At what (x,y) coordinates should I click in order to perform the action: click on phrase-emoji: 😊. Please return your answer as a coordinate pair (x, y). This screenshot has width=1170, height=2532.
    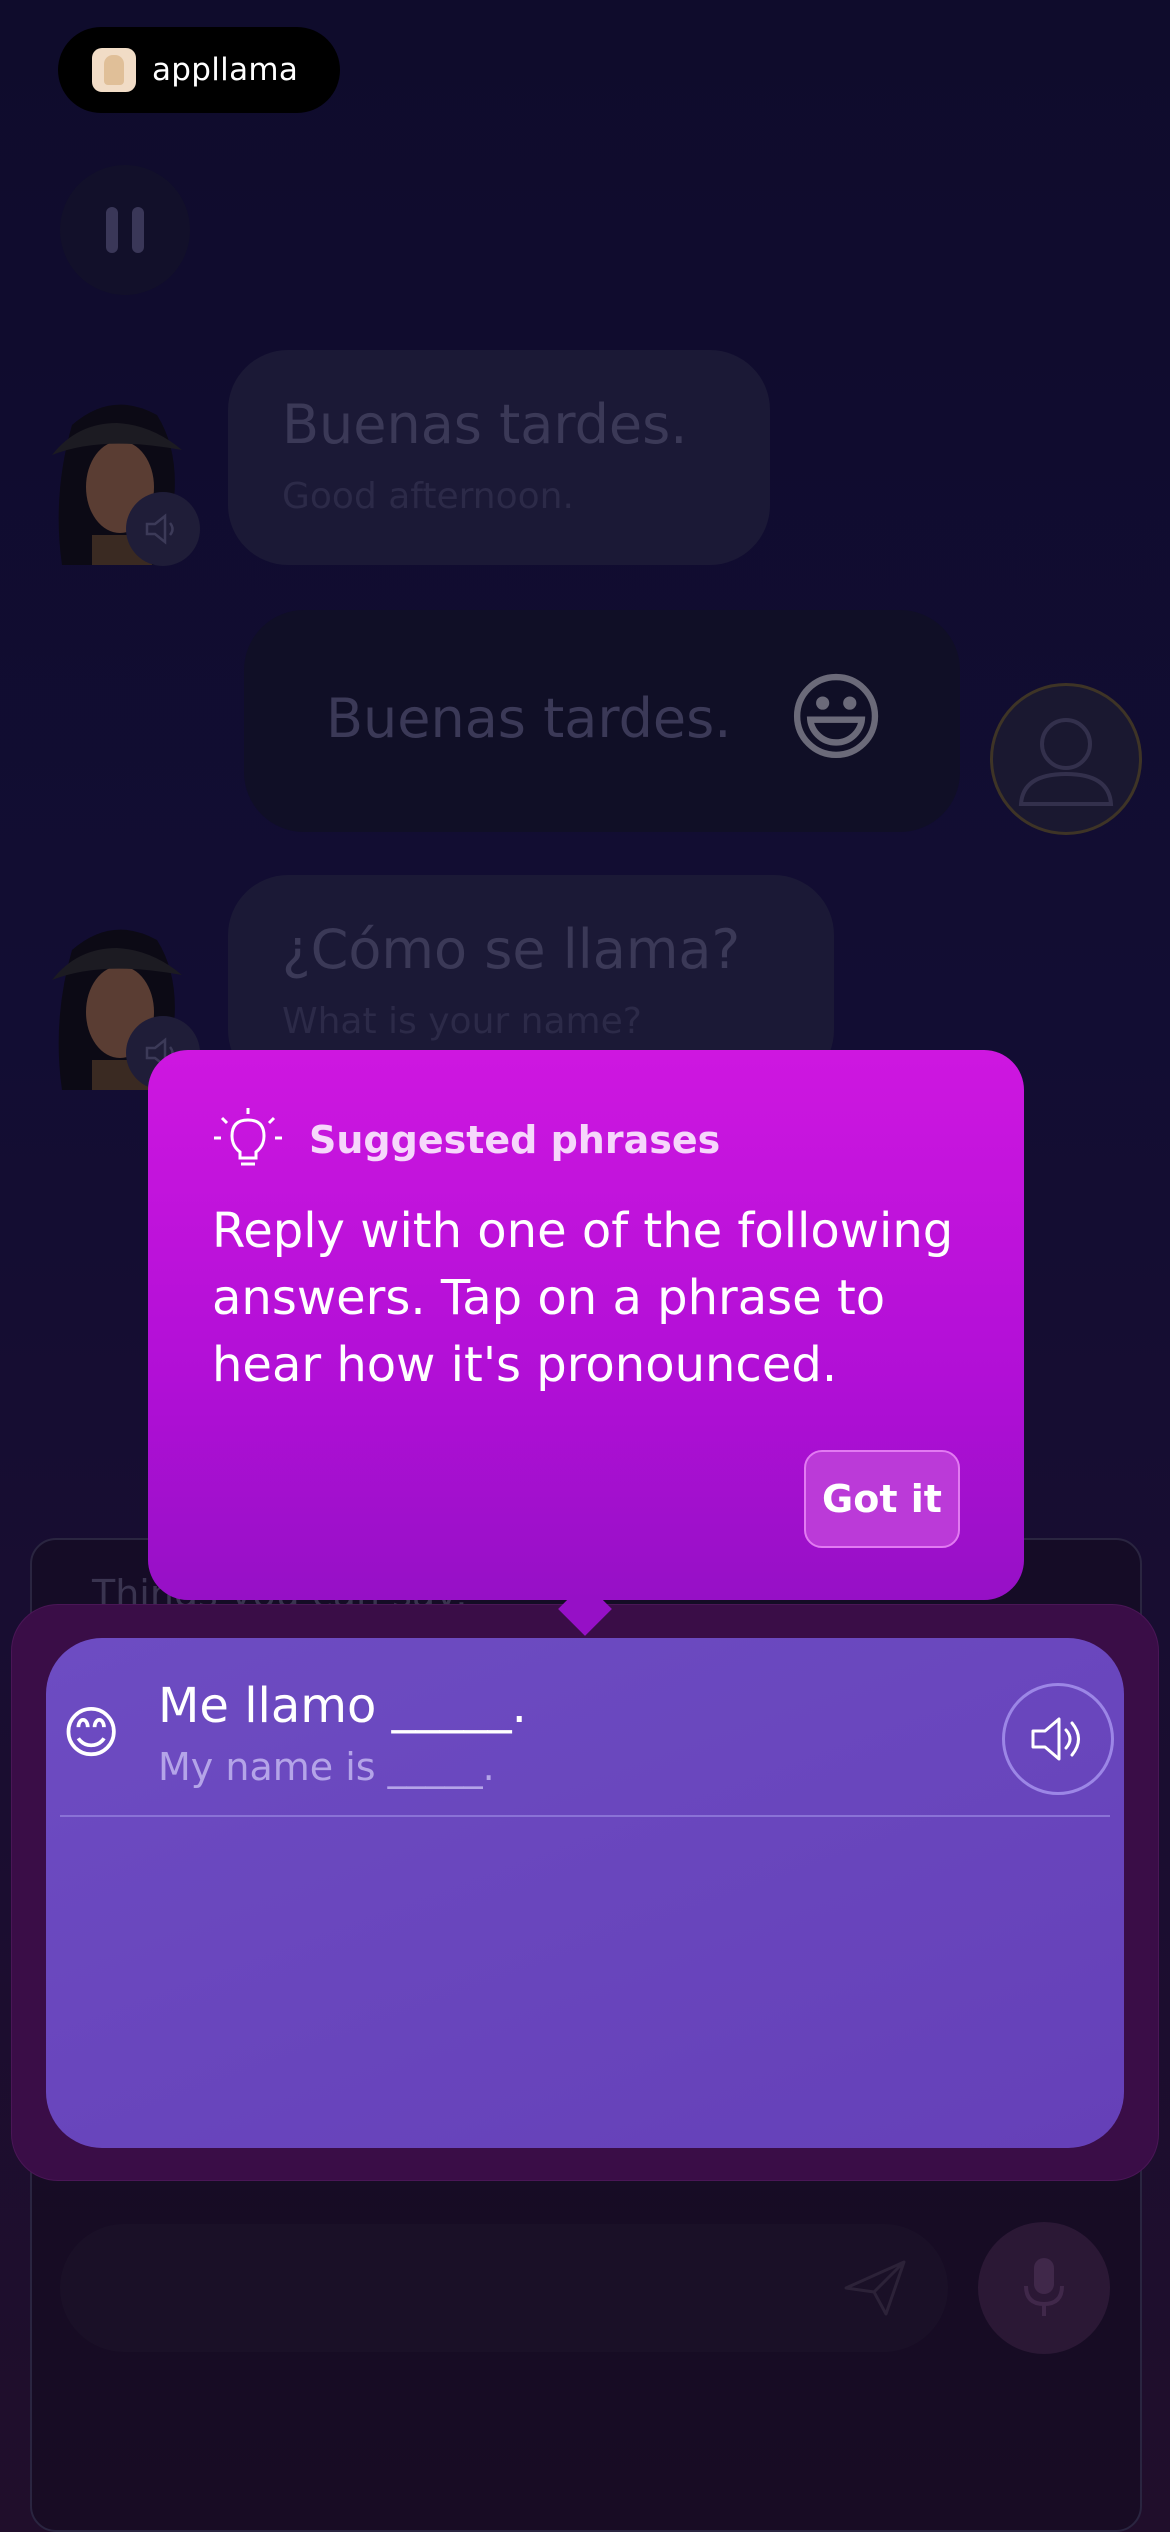
    Looking at the image, I should click on (91, 1733).